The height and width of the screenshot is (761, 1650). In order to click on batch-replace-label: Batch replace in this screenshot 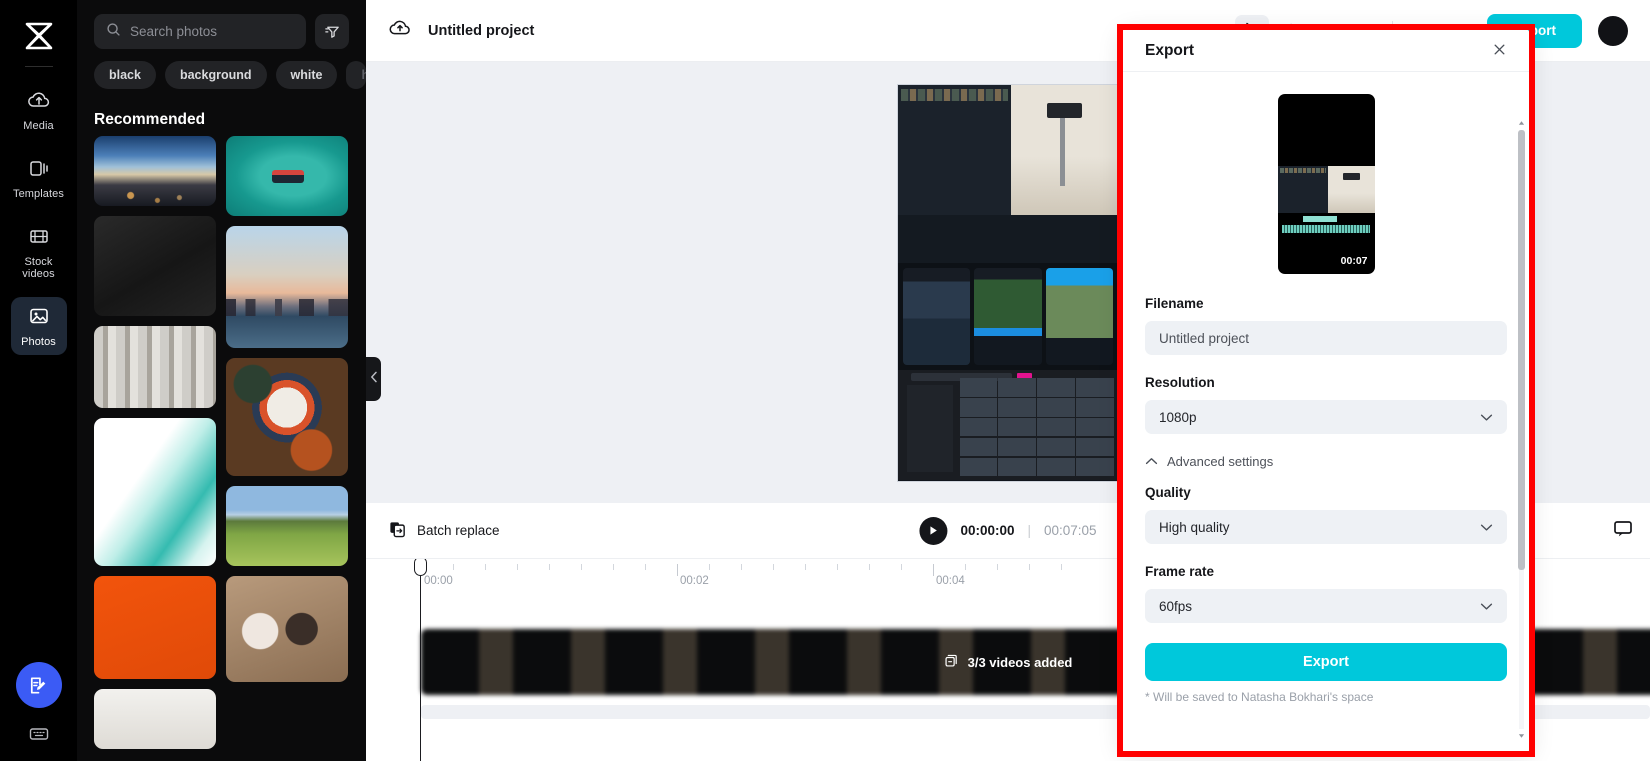, I will do `click(458, 530)`.